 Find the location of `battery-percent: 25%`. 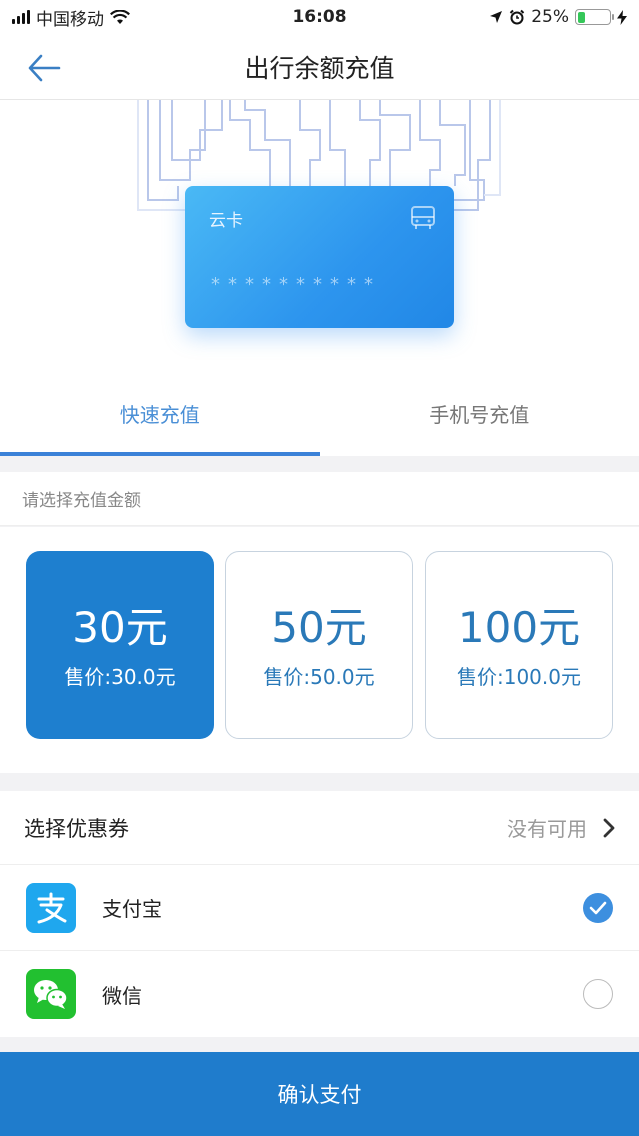

battery-percent: 25% is located at coordinates (550, 17).